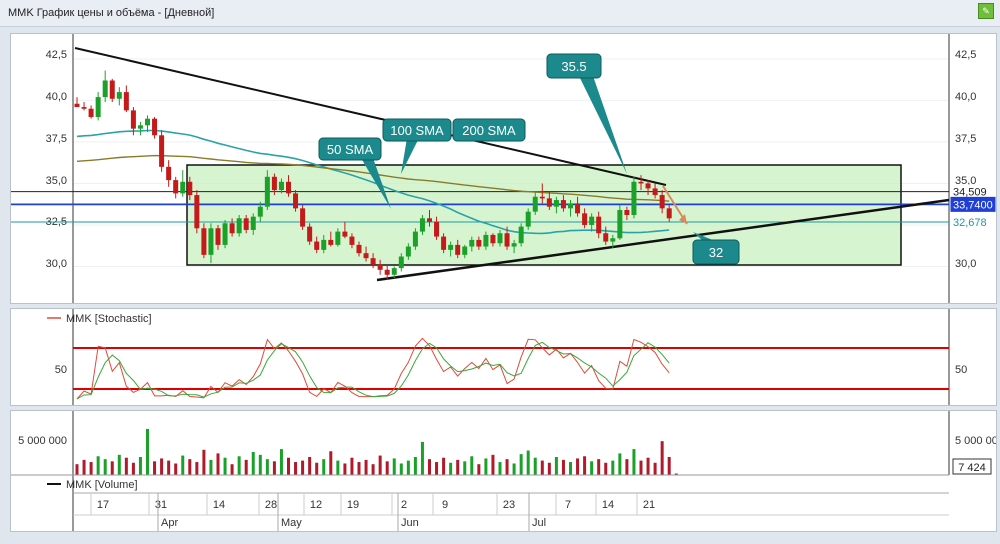 The image size is (1000, 544). Describe the element at coordinates (544, 215) in the screenshot. I see `range-box` at that location.